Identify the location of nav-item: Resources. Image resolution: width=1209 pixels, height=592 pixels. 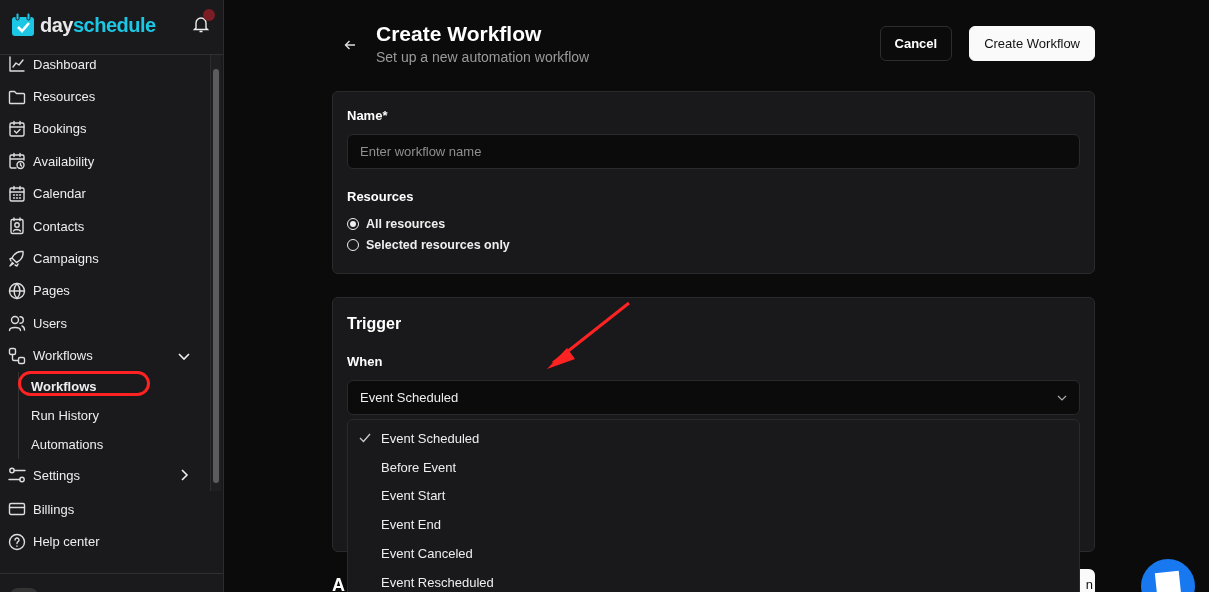
(105, 96).